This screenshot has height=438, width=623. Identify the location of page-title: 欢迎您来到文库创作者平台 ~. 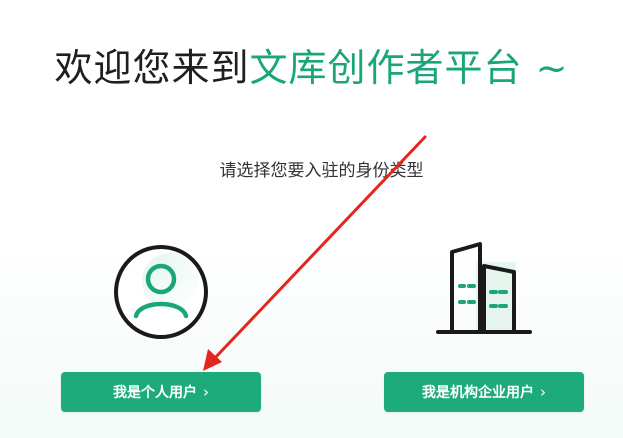
(311, 68).